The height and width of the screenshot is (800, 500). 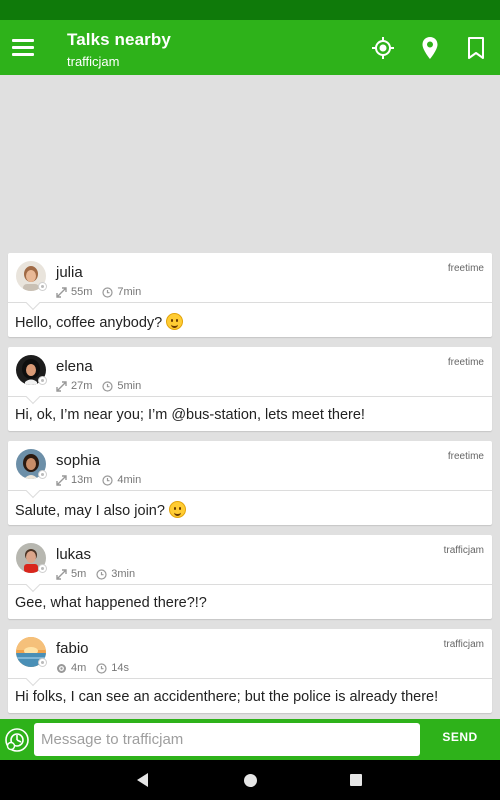 What do you see at coordinates (120, 668) in the screenshot?
I see `time-value: 14s` at bounding box center [120, 668].